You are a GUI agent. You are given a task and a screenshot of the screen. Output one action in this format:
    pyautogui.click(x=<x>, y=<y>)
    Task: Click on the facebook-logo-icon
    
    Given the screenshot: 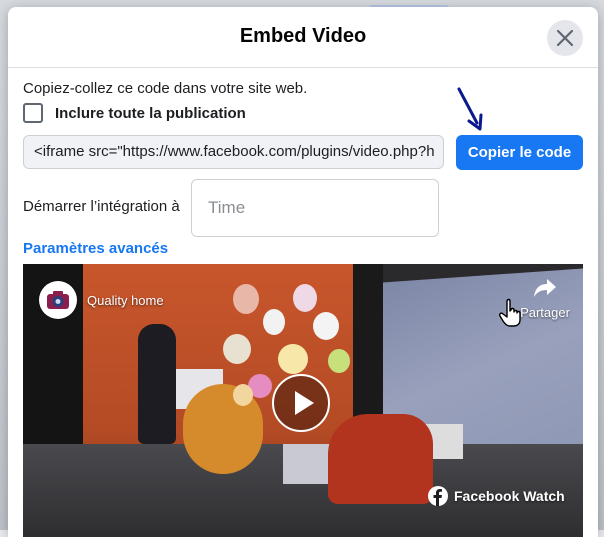 What is the action you would take?
    pyautogui.click(x=438, y=496)
    